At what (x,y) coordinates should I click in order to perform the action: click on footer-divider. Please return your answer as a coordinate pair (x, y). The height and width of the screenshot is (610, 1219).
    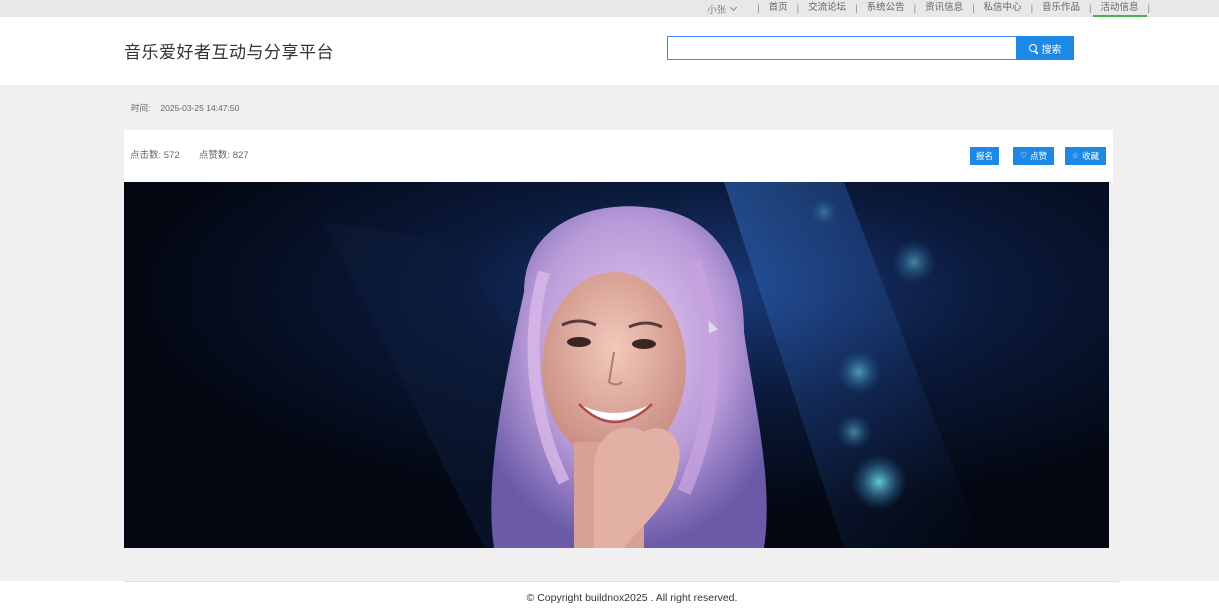
    Looking at the image, I should click on (621, 581).